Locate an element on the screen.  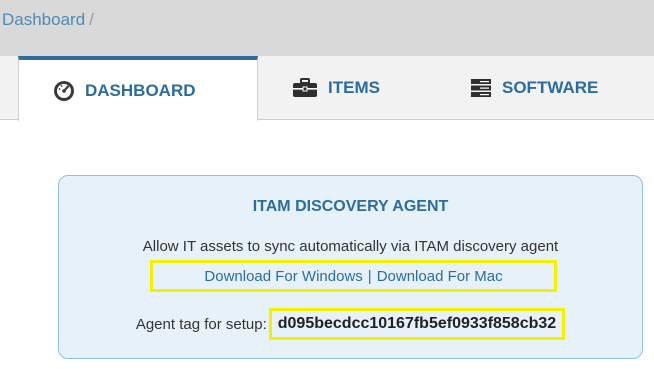
server-icon is located at coordinates (481, 88).